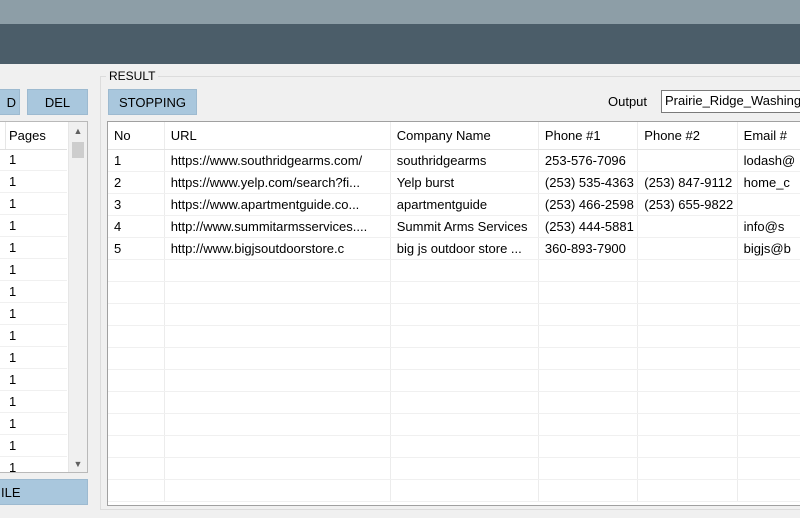  I want to click on cell-phone-2: (253) 655-9822, so click(687, 204).